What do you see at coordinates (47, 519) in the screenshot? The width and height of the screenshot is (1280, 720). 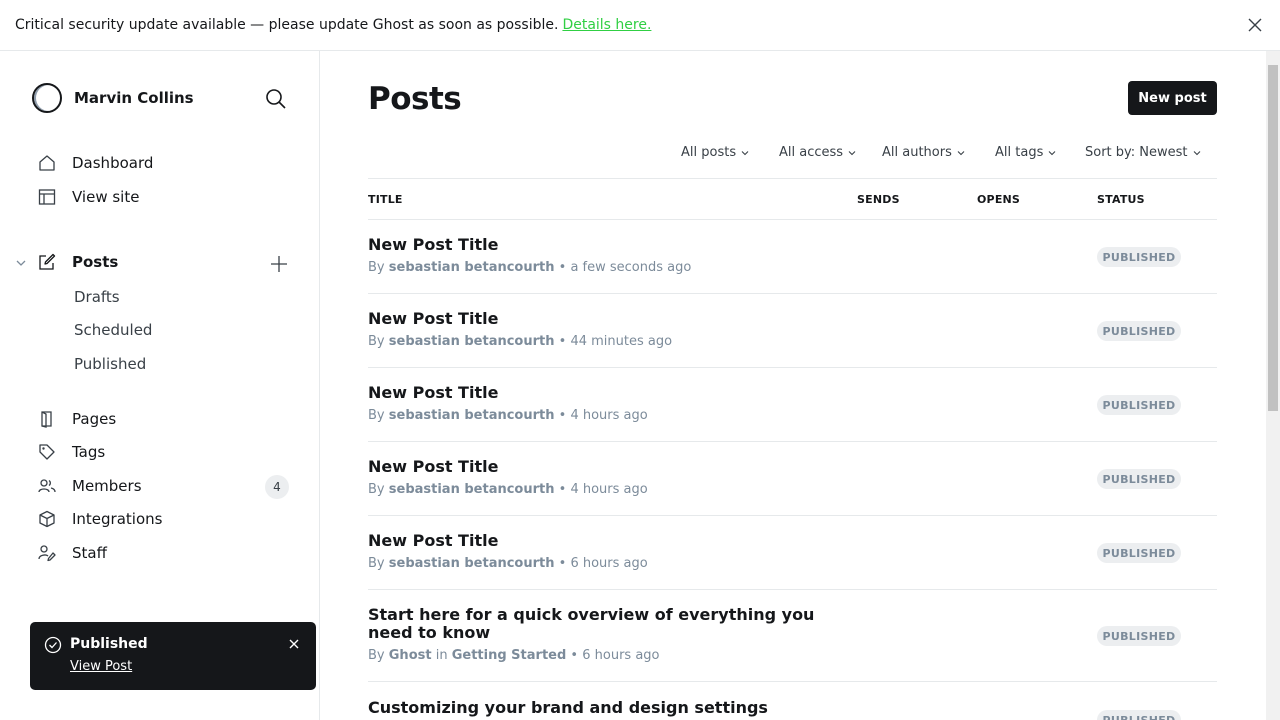 I see `box-icon` at bounding box center [47, 519].